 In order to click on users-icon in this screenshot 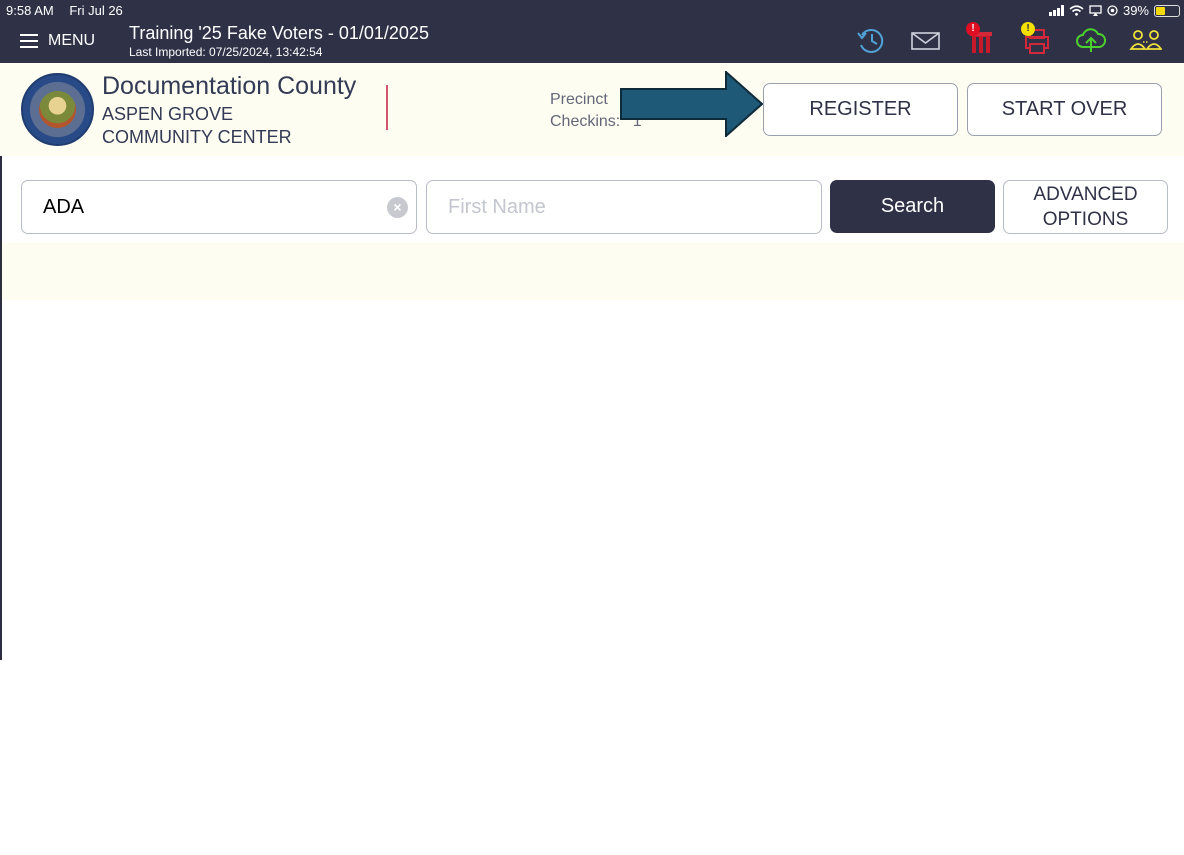, I will do `click(1145, 40)`.